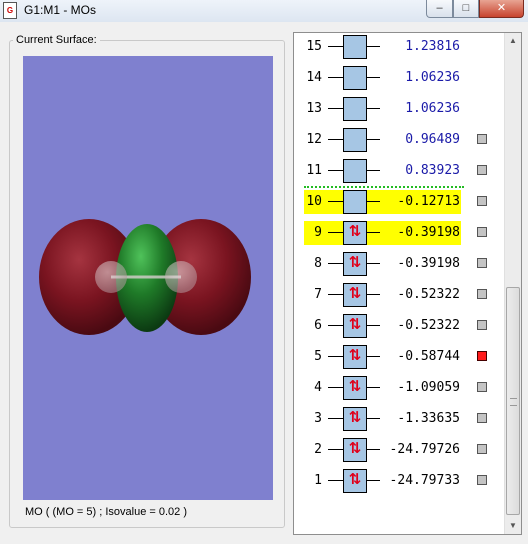 The height and width of the screenshot is (544, 528). What do you see at coordinates (399, 47) in the screenshot?
I see `mo-row-15: 15 1.23816` at bounding box center [399, 47].